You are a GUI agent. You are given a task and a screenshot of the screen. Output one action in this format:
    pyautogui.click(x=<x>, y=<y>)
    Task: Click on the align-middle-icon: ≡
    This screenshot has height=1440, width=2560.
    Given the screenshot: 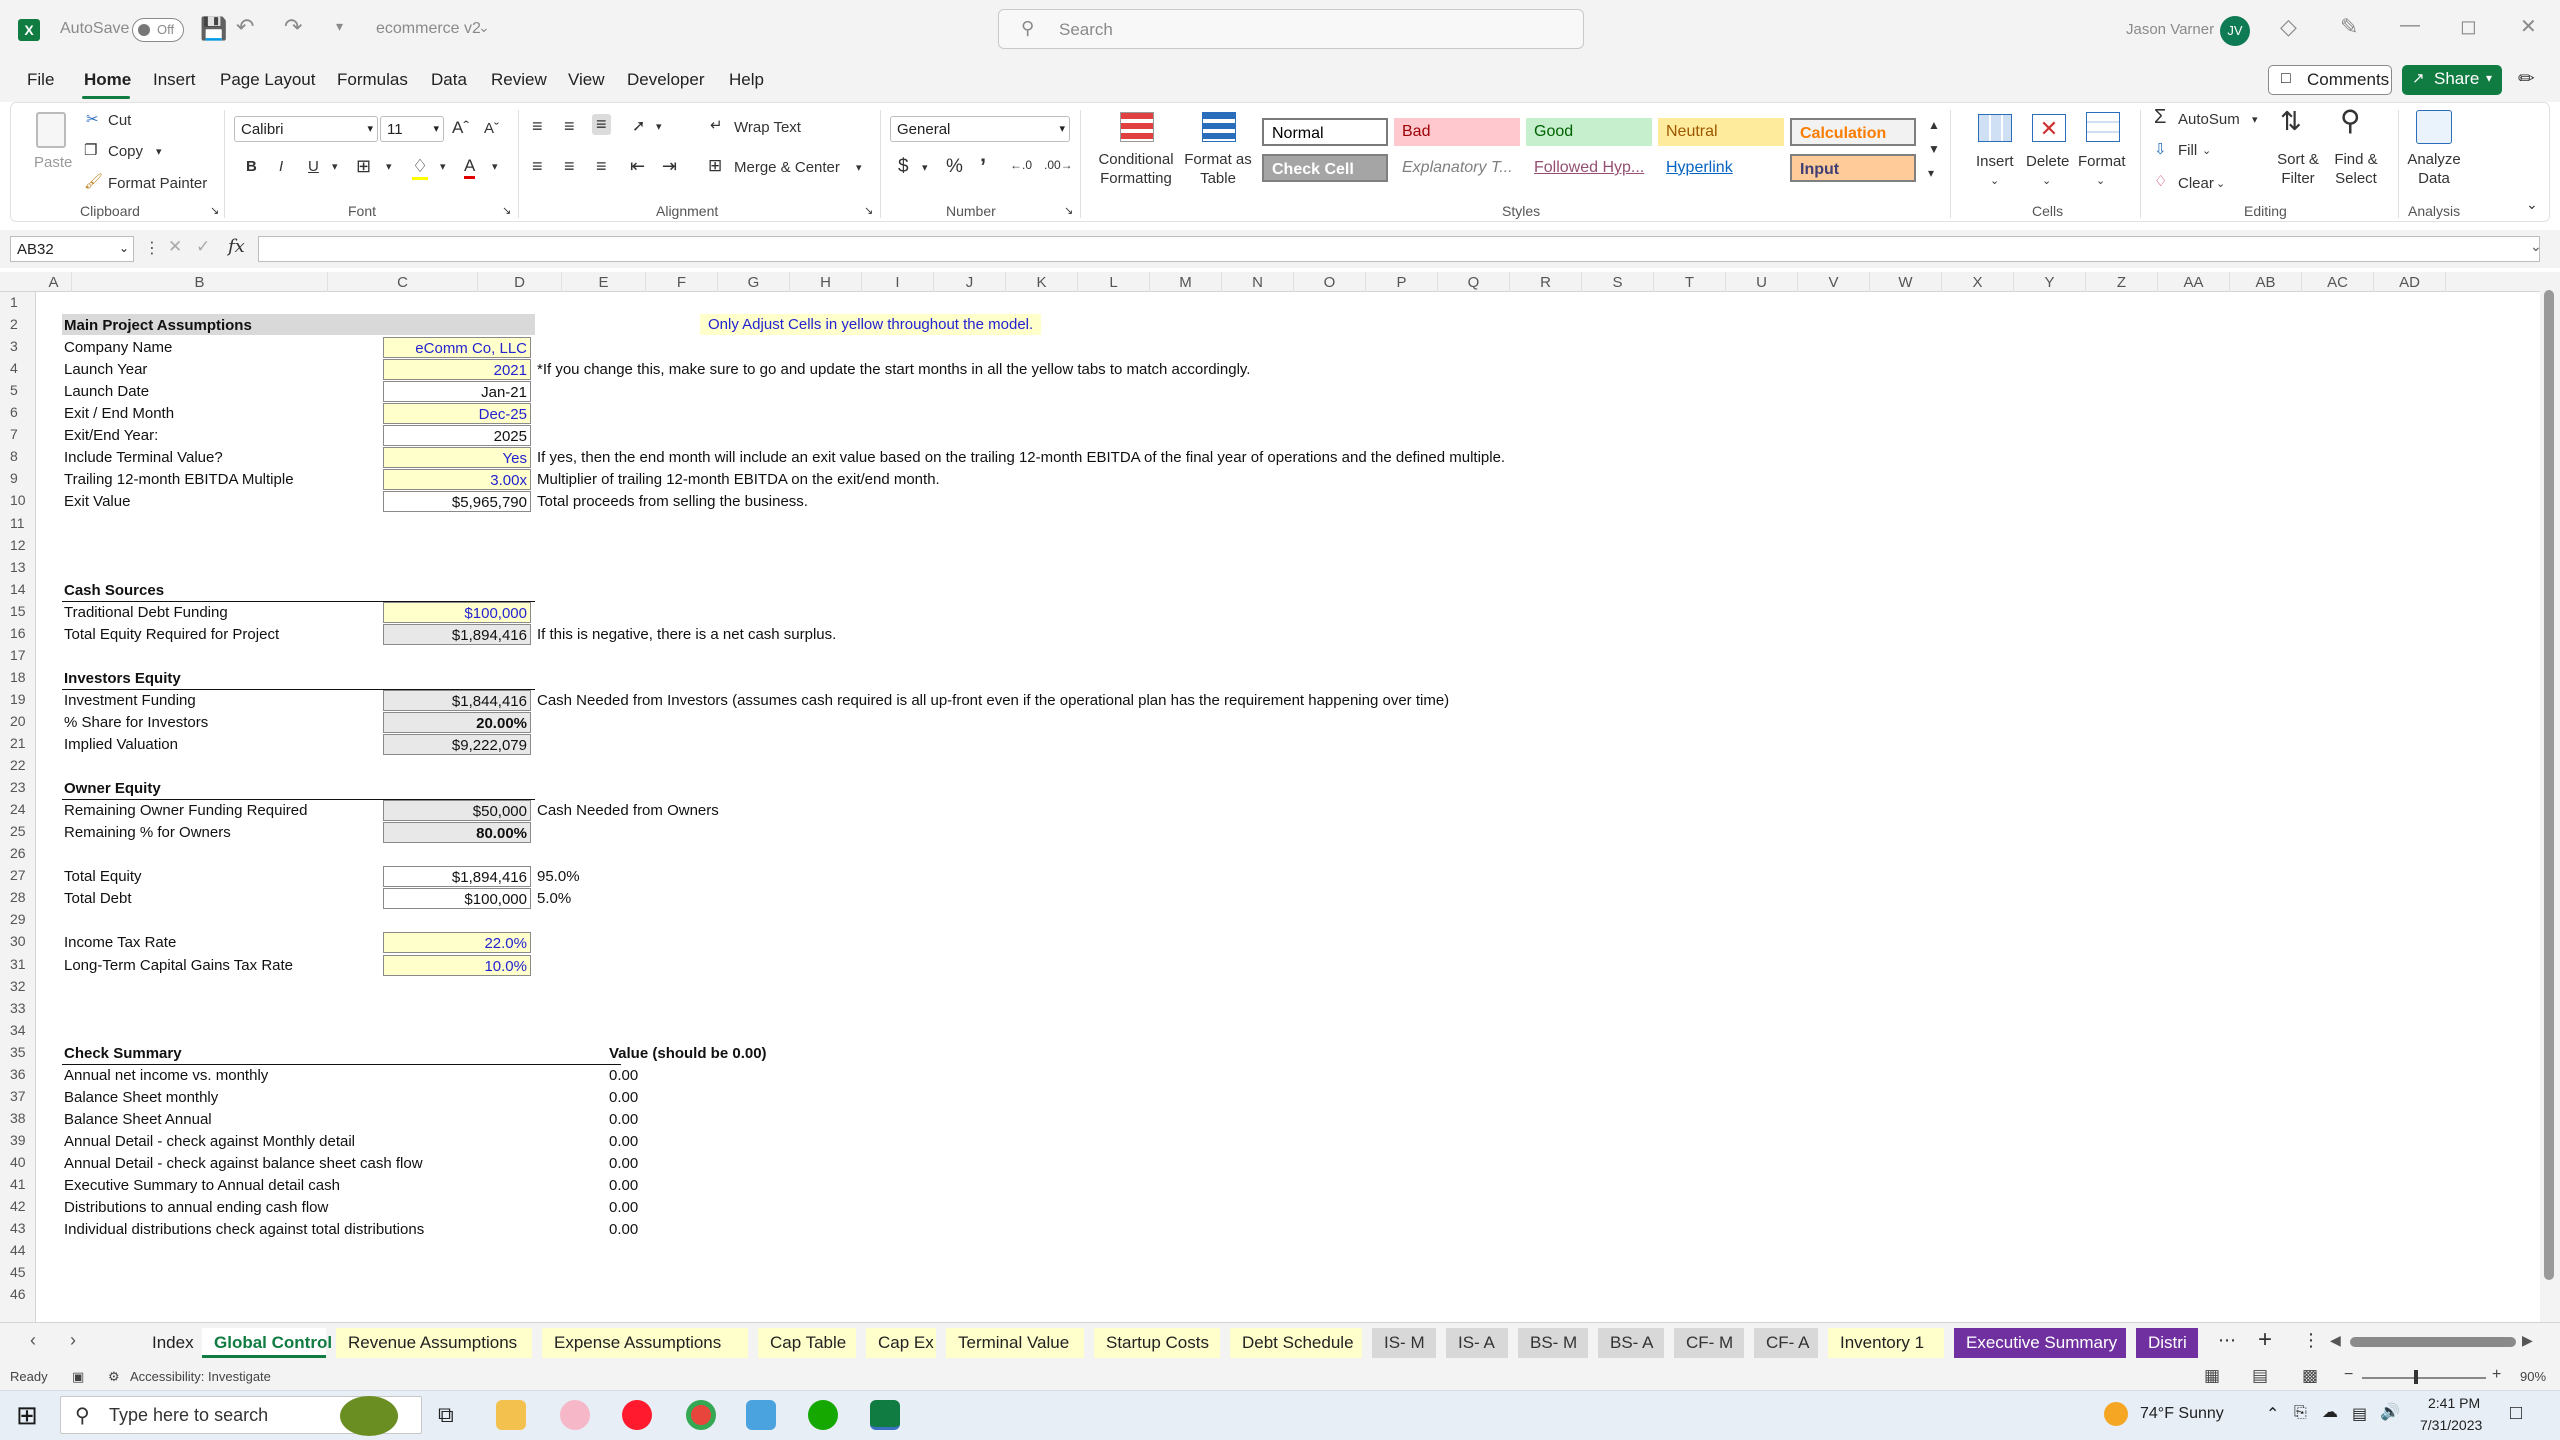 What is the action you would take?
    pyautogui.click(x=569, y=126)
    